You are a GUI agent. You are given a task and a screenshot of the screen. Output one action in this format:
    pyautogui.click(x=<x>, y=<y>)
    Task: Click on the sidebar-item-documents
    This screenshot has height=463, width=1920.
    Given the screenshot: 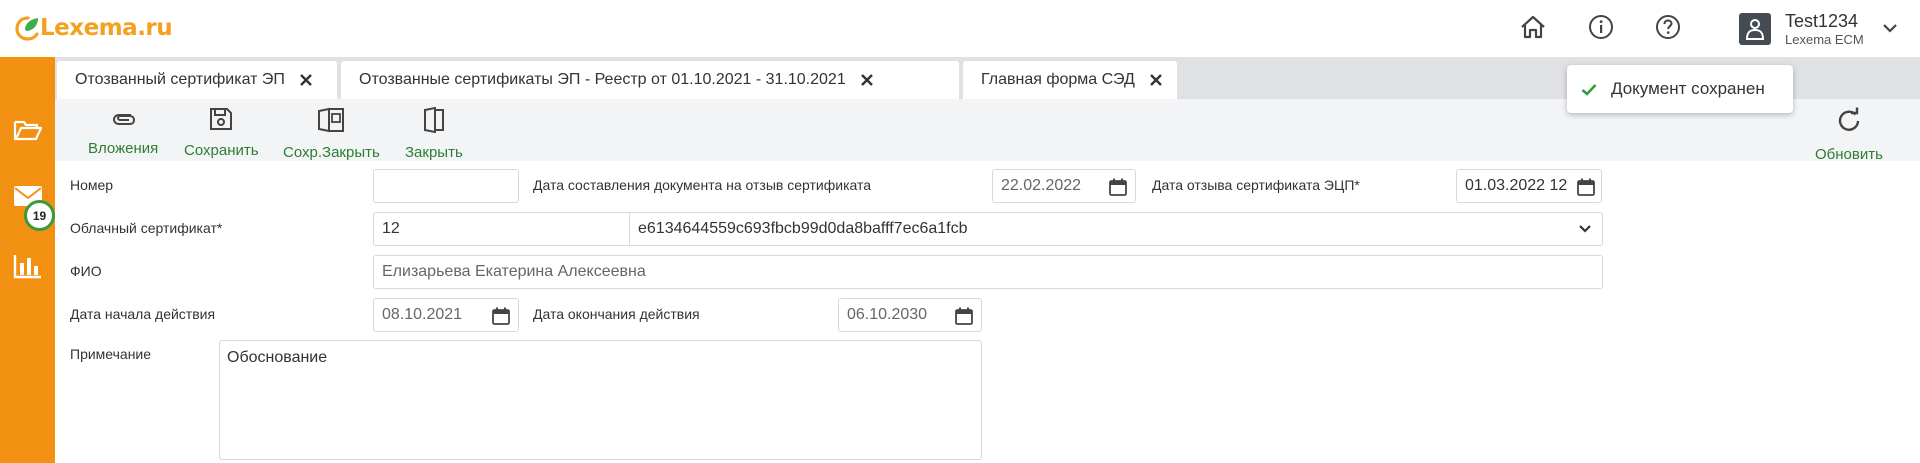 What is the action you would take?
    pyautogui.click(x=27, y=132)
    